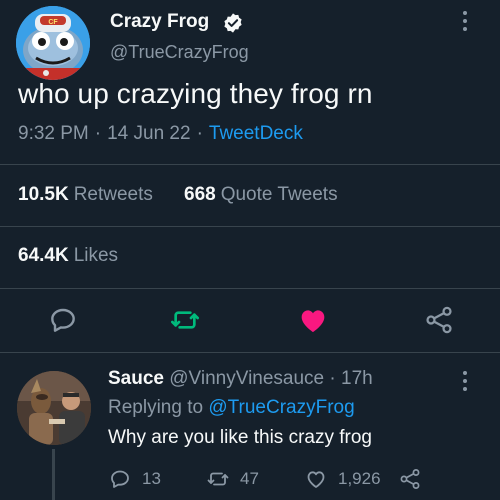 This screenshot has width=500, height=500. What do you see at coordinates (249, 478) in the screenshot?
I see `reply-retweets-count: 47` at bounding box center [249, 478].